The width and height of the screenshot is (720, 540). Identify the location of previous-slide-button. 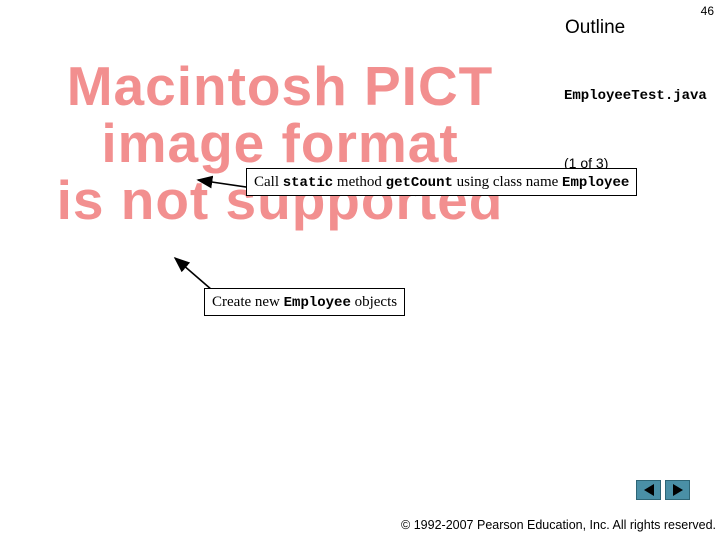
(648, 490).